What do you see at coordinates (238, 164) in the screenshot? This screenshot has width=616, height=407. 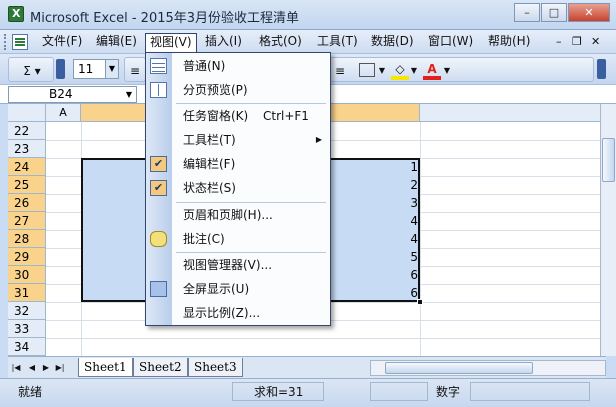 I see `menu-item-formula-bar: ✔ 编辑栏(F)` at bounding box center [238, 164].